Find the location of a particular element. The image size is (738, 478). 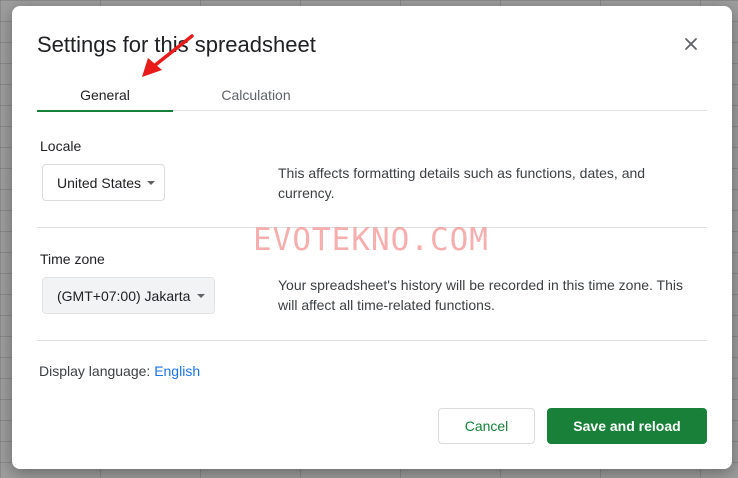

locale-value: United States is located at coordinates (99, 182).